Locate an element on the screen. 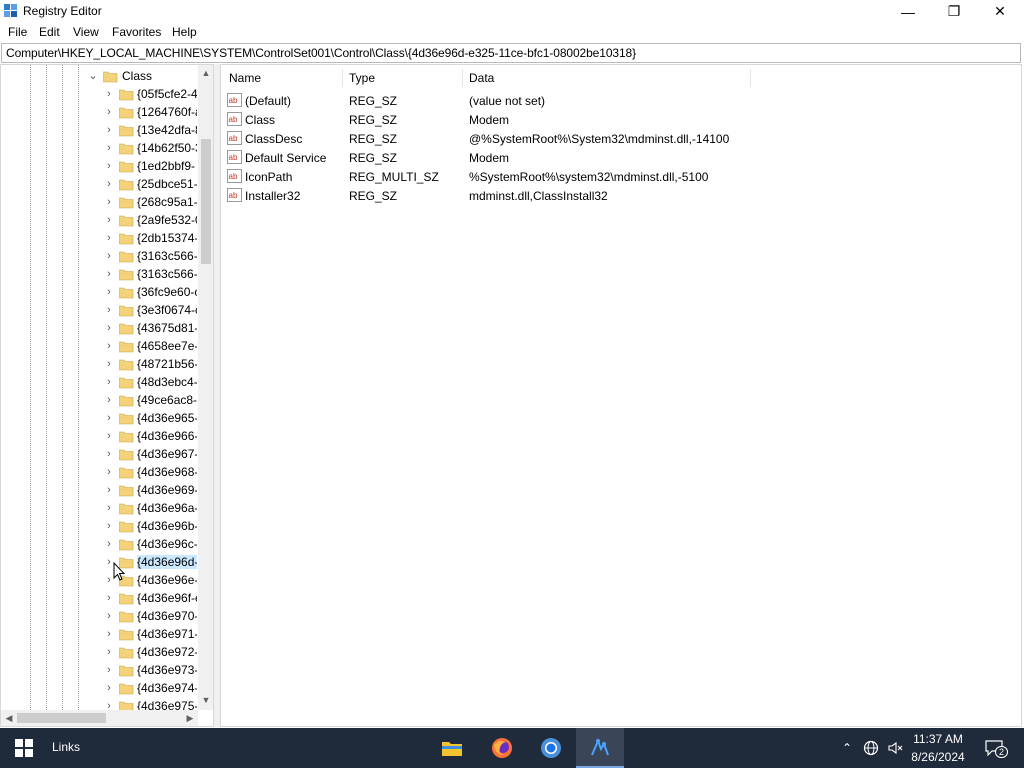  column-header-name: Name is located at coordinates (245, 78).